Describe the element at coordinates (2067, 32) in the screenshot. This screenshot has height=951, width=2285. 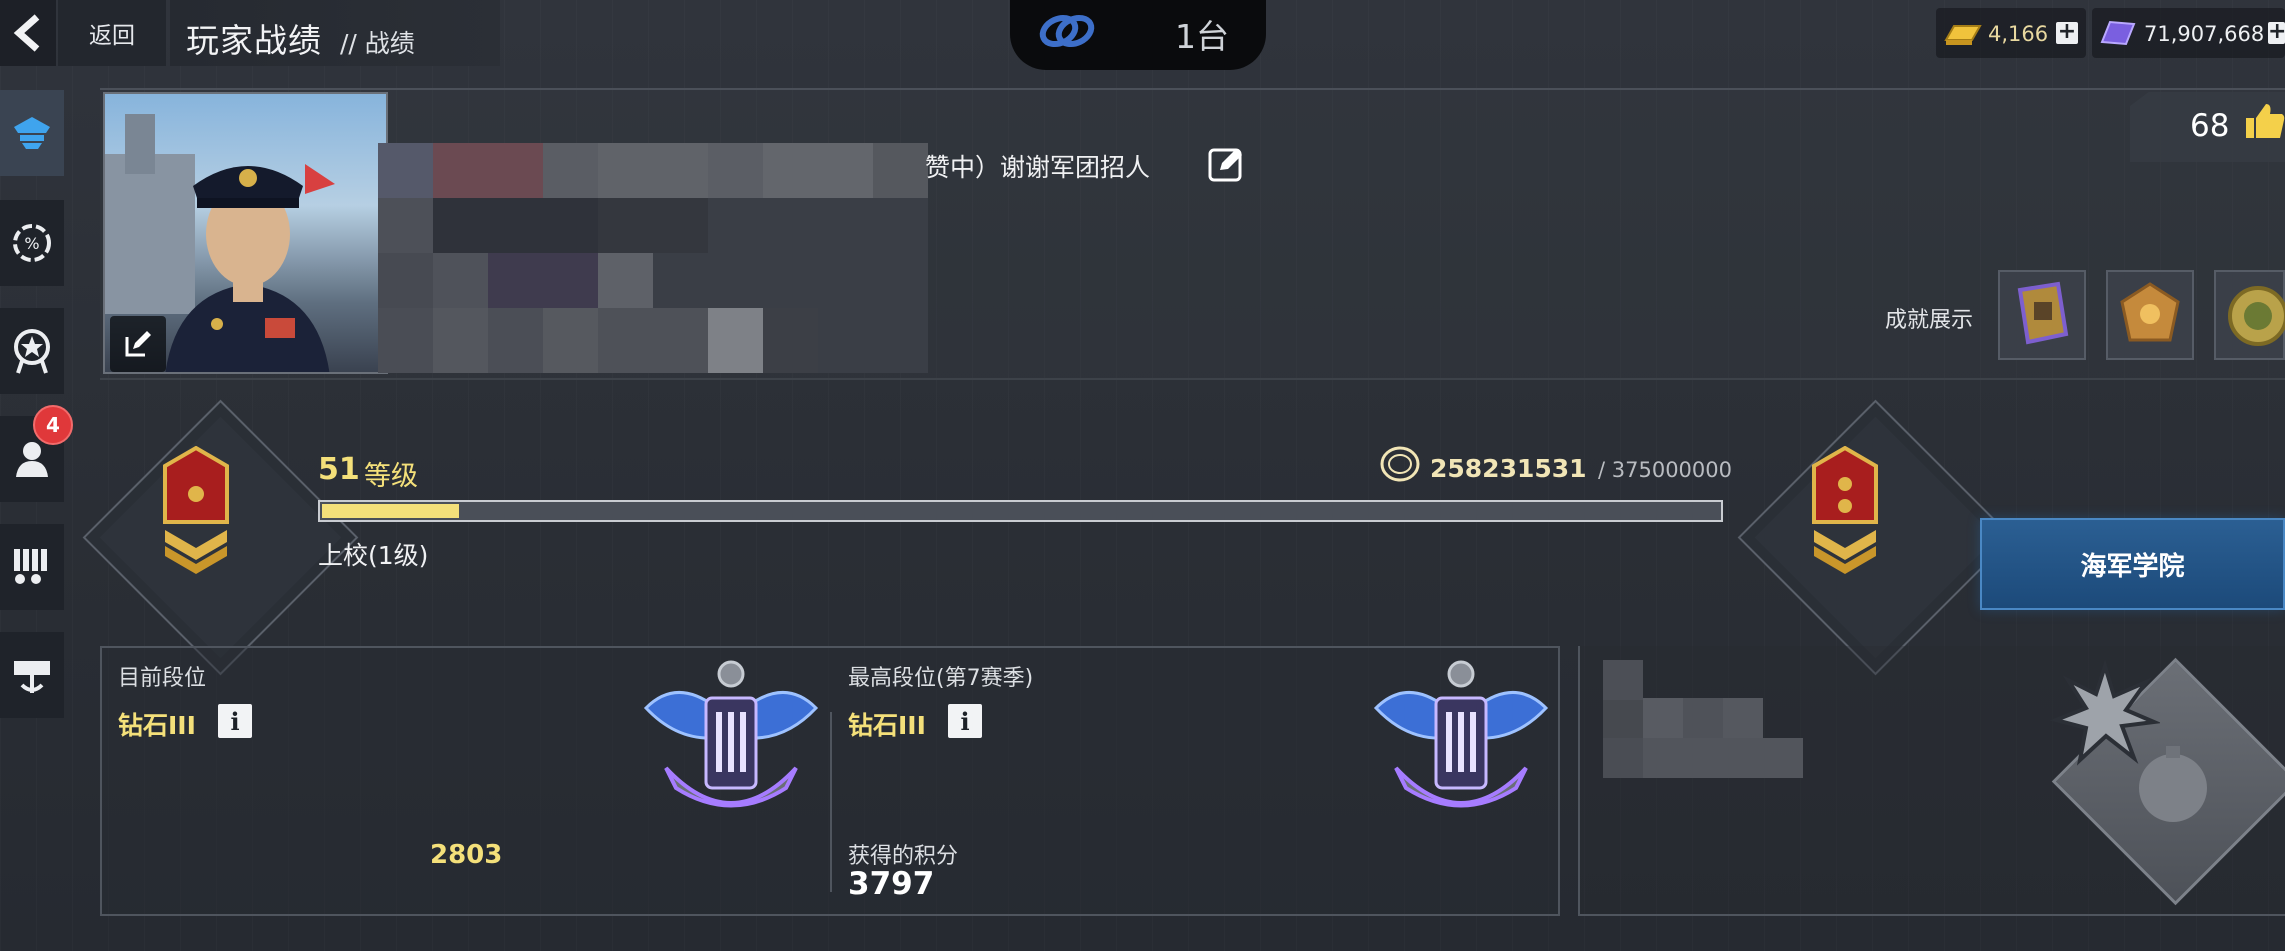
I see `add-gold-button: +` at that location.